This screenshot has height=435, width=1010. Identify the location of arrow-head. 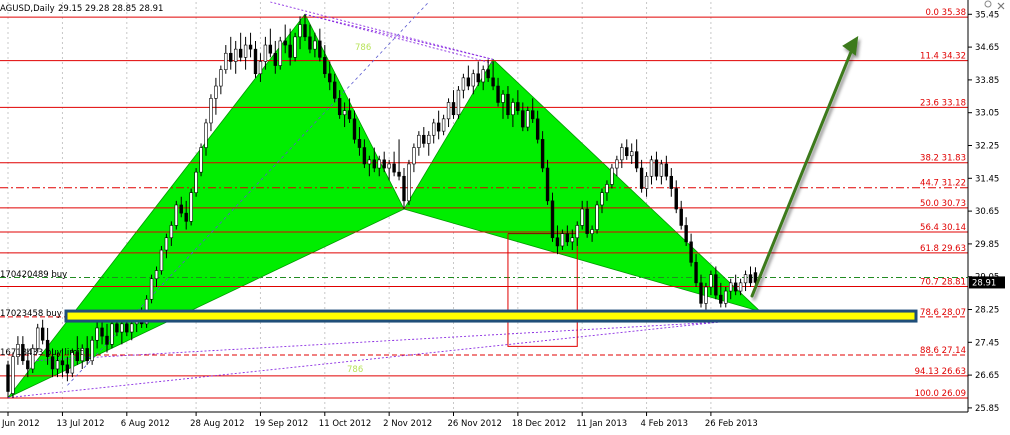
(850, 46).